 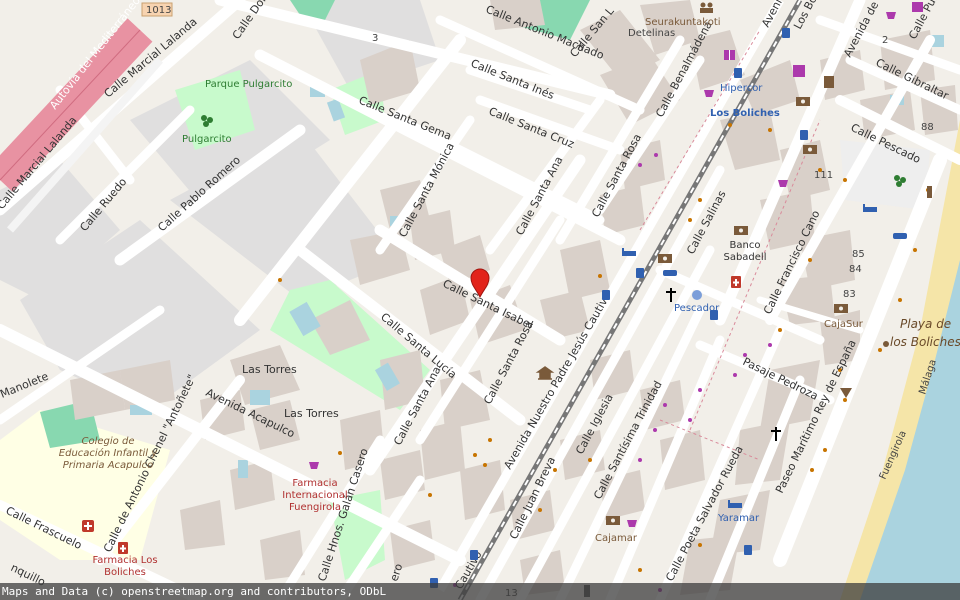 What do you see at coordinates (697, 295) in the screenshot?
I see `railway-station-icon` at bounding box center [697, 295].